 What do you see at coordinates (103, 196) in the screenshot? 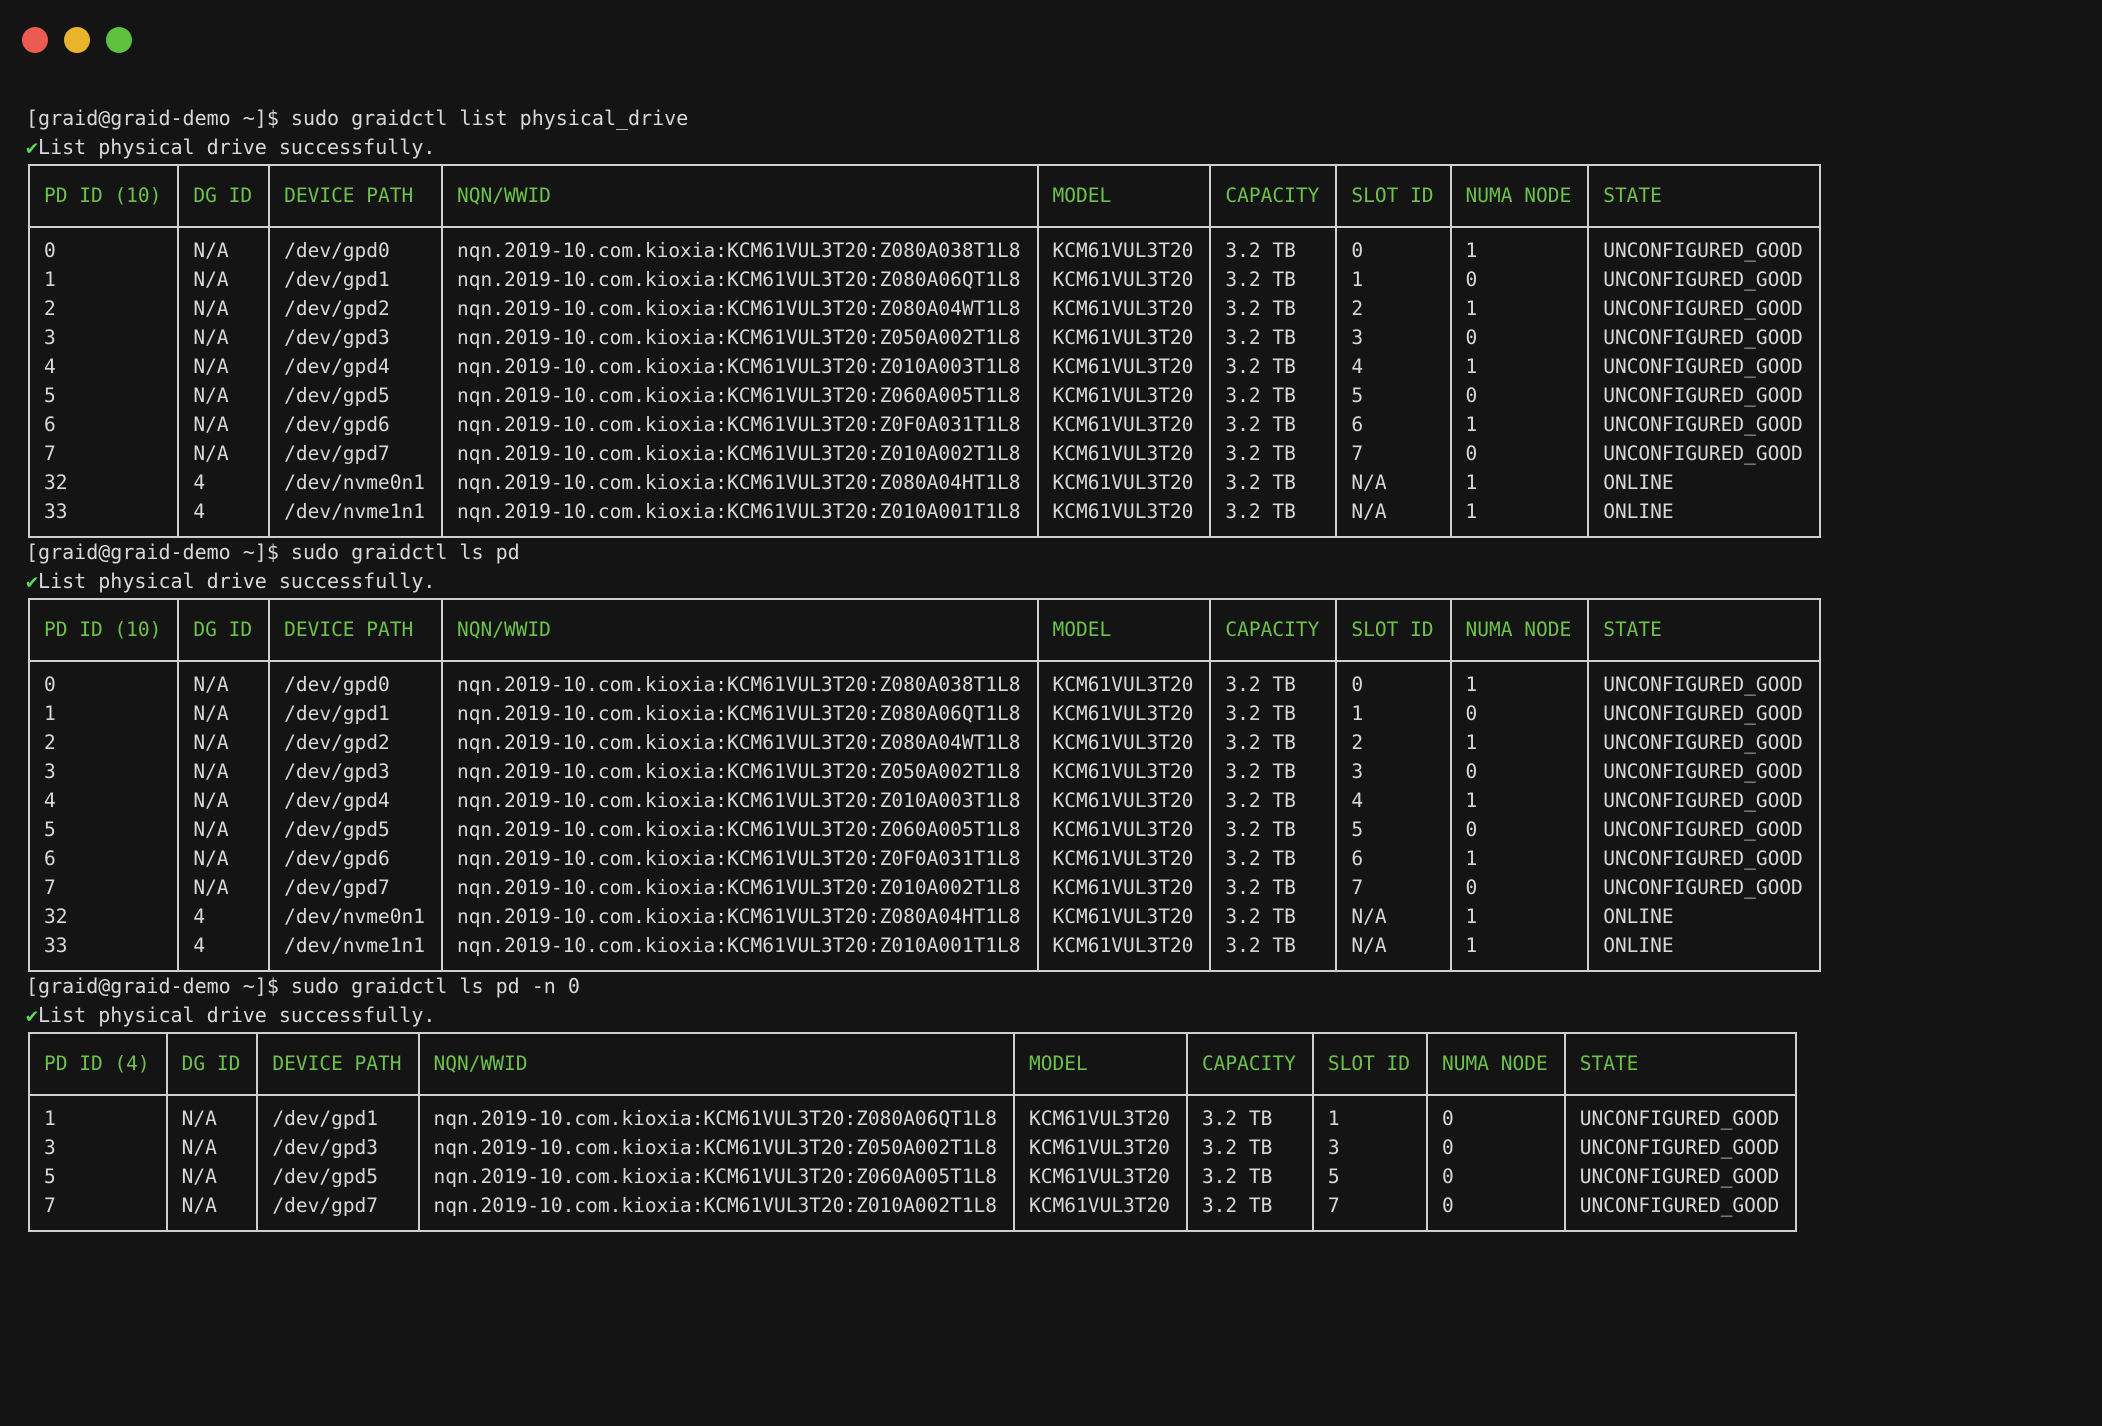
I see `column-header: PD ID (10)` at bounding box center [103, 196].